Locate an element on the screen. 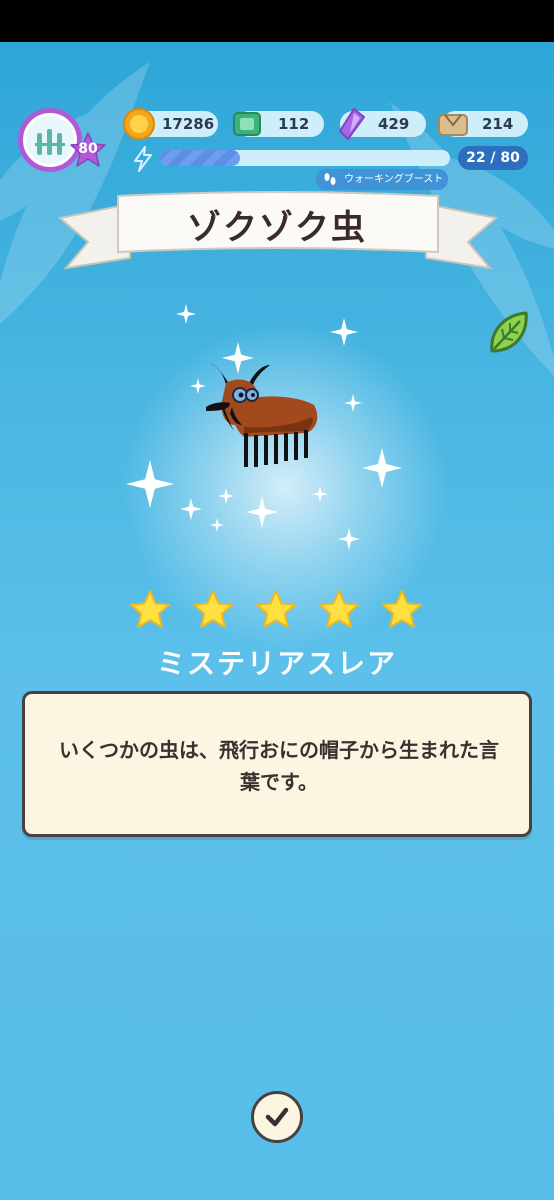 This screenshot has height=1200, width=554. player-level: 80 is located at coordinates (88, 149).